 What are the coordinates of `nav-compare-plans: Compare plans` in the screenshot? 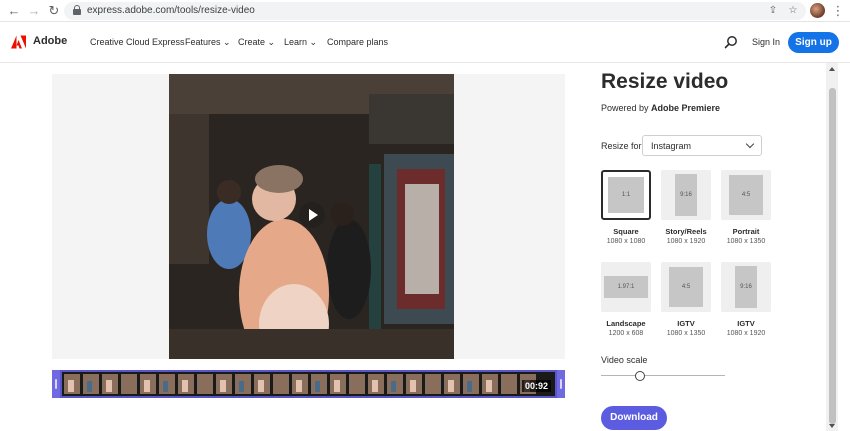 It's located at (357, 42).